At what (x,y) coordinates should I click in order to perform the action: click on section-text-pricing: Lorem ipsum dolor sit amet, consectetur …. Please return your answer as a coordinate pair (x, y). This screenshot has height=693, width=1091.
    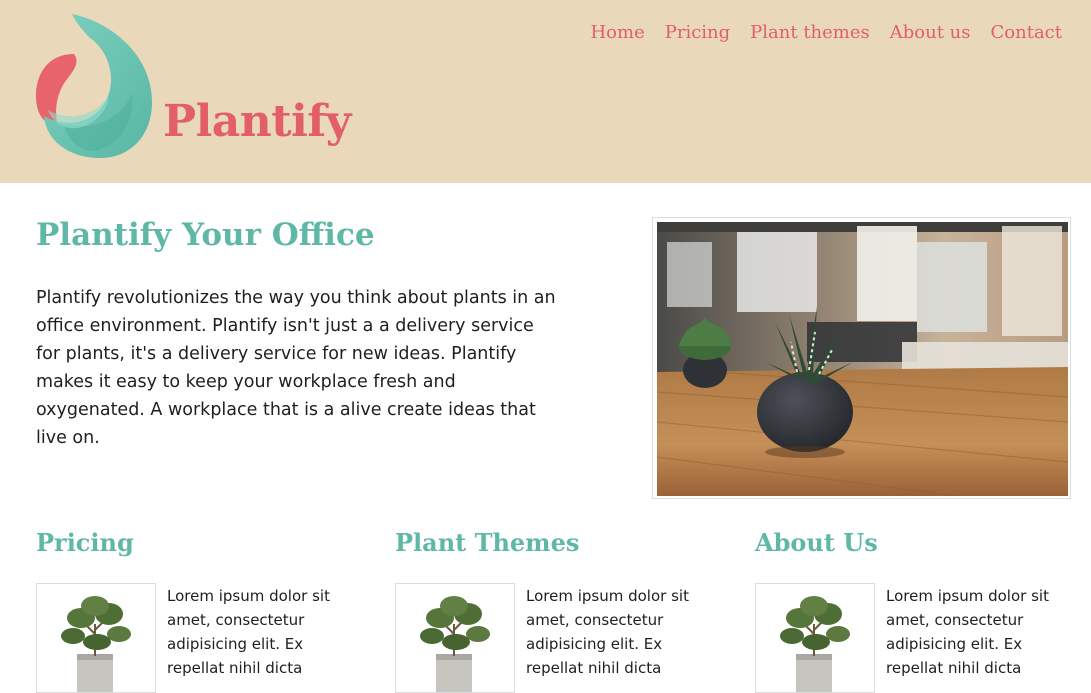
    Looking at the image, I should click on (248, 632).